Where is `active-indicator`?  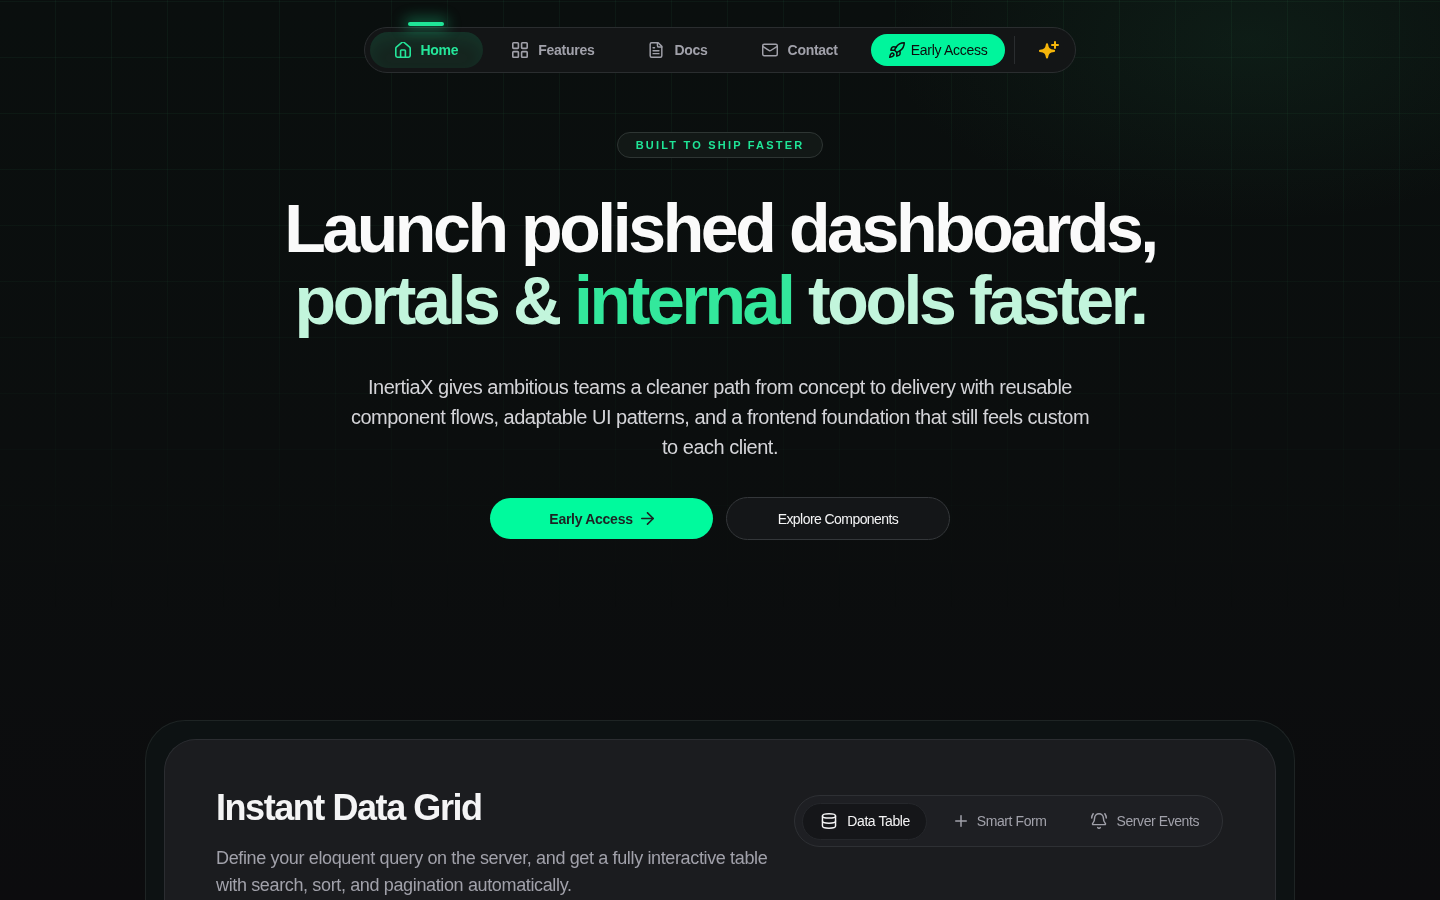
active-indicator is located at coordinates (426, 24).